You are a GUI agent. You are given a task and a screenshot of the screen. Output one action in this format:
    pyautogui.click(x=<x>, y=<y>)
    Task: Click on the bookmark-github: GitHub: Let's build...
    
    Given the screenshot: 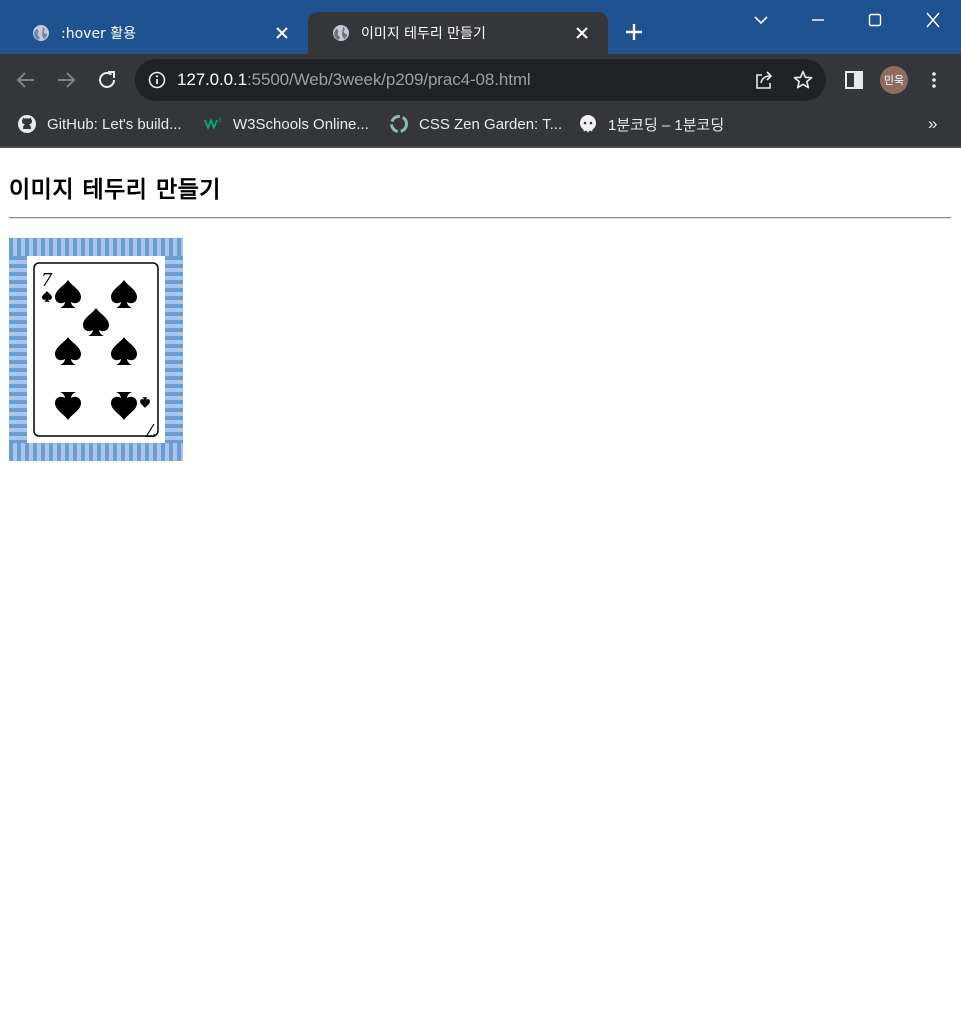 What is the action you would take?
    pyautogui.click(x=99, y=124)
    